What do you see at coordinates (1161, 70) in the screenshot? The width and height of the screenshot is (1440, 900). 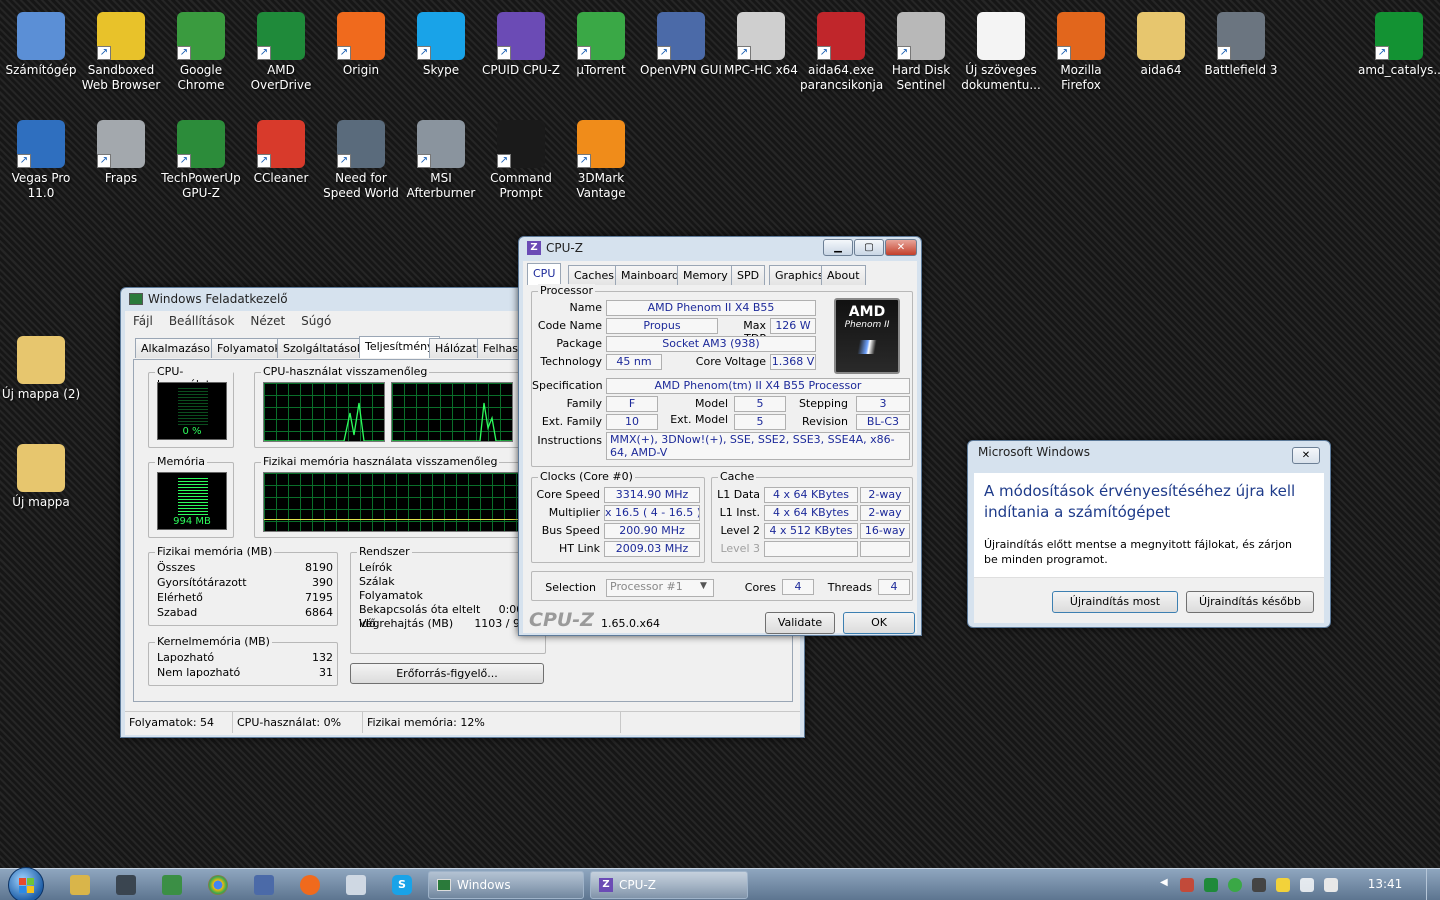 I see `desktop-icon-label: aida64` at bounding box center [1161, 70].